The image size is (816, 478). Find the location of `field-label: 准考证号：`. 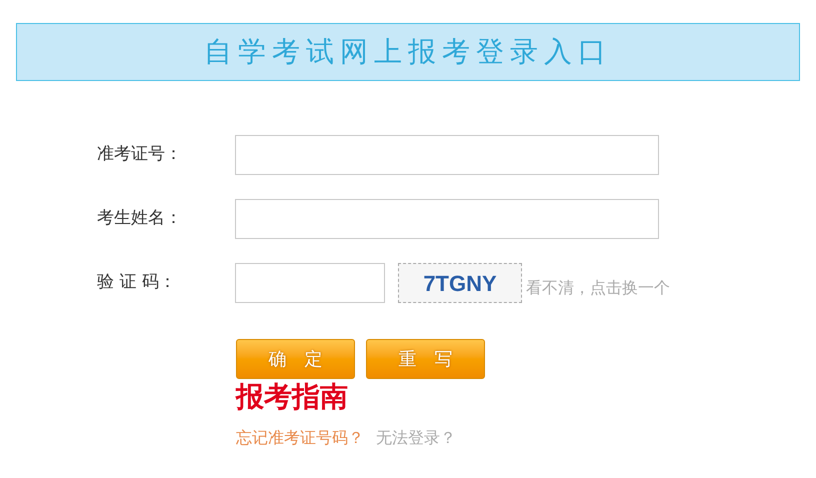

field-label: 准考证号： is located at coordinates (140, 154).